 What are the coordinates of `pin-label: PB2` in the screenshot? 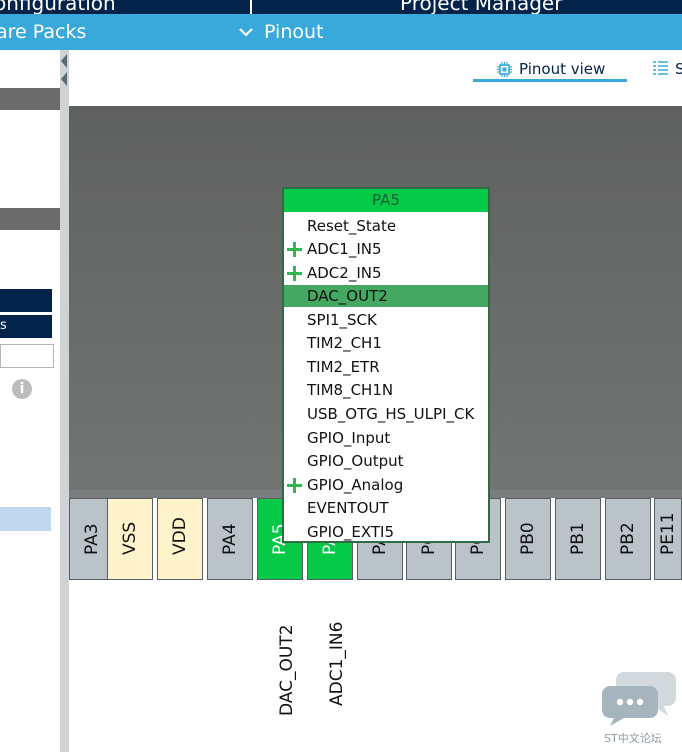 It's located at (628, 538).